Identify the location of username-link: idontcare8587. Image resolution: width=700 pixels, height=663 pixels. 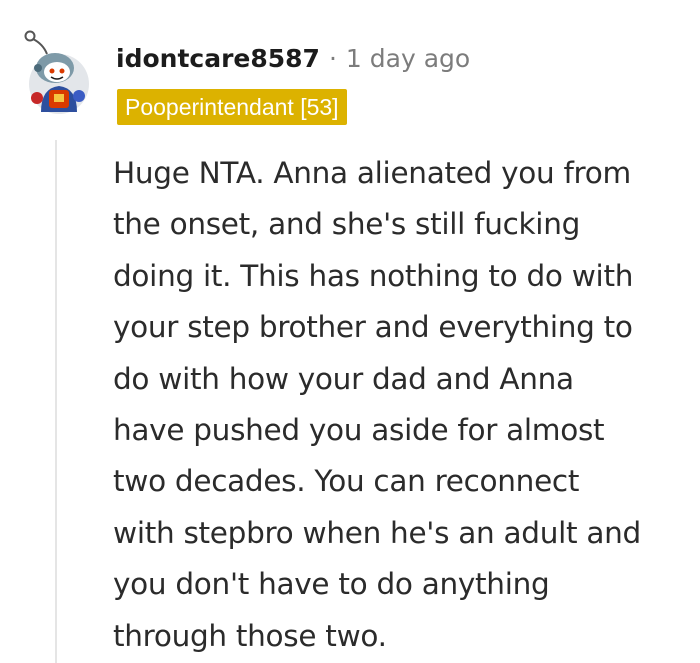
(218, 58).